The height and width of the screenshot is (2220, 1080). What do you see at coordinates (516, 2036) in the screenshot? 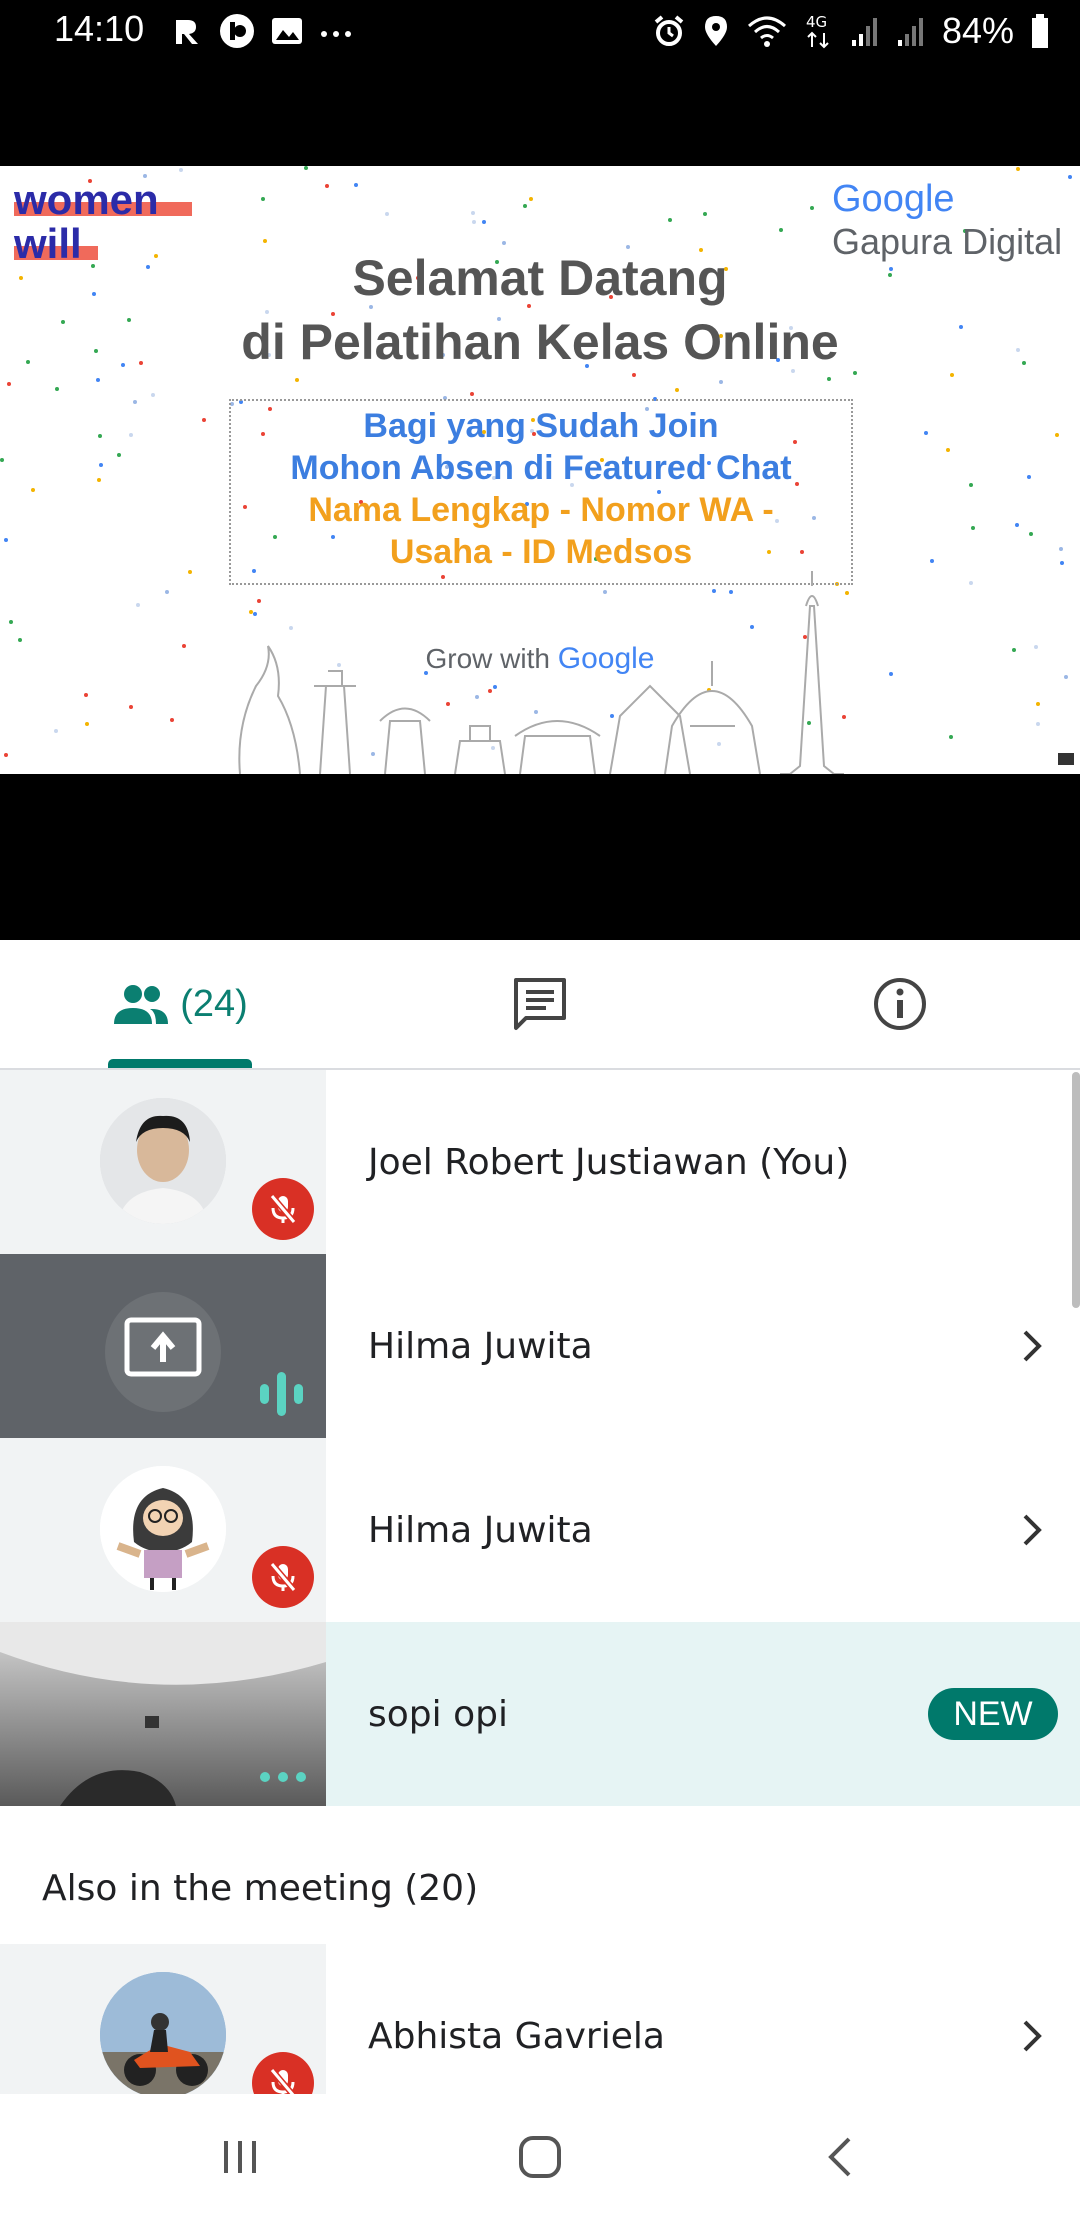
I see `participant-name: Abhista Gavriela` at bounding box center [516, 2036].